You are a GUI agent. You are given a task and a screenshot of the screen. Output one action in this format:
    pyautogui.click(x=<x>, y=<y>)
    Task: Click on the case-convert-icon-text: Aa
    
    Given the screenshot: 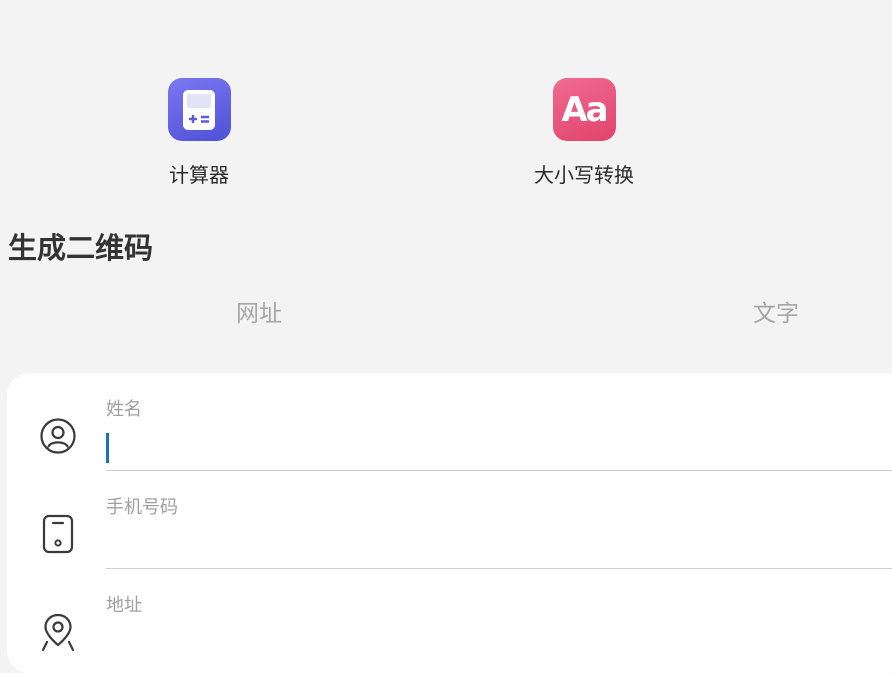 What is the action you would take?
    pyautogui.click(x=584, y=109)
    